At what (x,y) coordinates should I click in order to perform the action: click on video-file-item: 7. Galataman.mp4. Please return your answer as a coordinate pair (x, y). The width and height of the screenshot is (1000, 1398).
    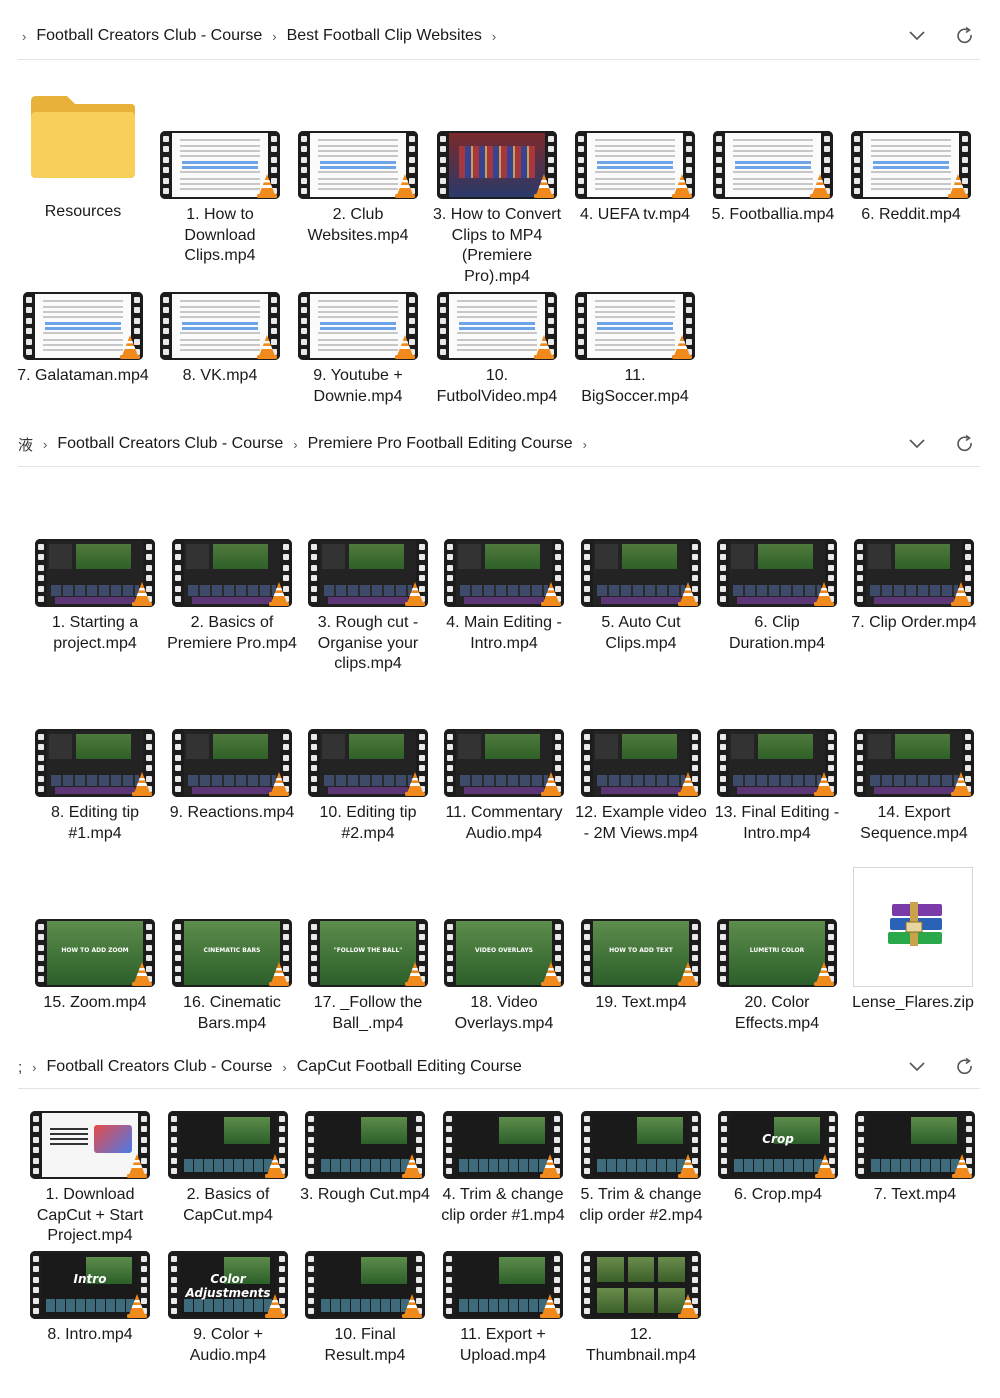
    Looking at the image, I should click on (83, 339).